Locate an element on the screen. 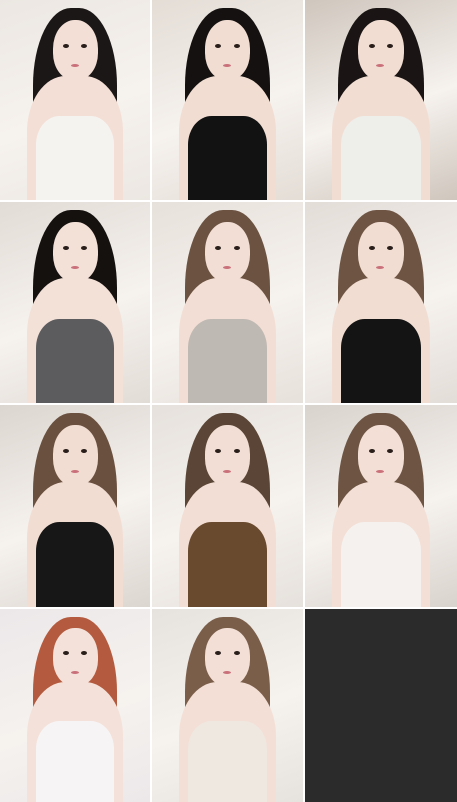 The width and height of the screenshot is (457, 802). empty-tile is located at coordinates (381, 705).